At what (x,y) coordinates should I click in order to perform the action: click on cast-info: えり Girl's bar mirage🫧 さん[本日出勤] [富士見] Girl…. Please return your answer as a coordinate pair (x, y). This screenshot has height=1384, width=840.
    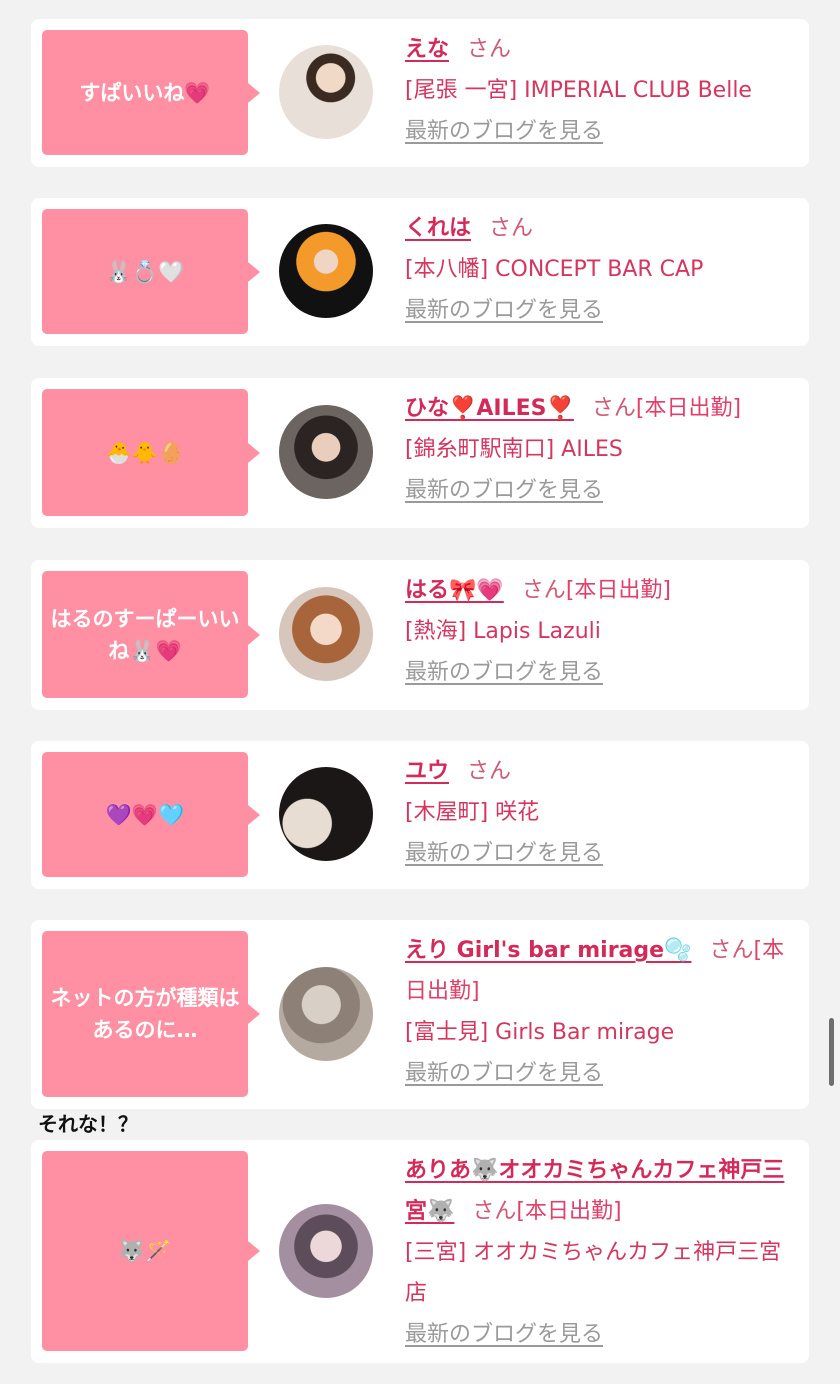
    Looking at the image, I should click on (601, 1012).